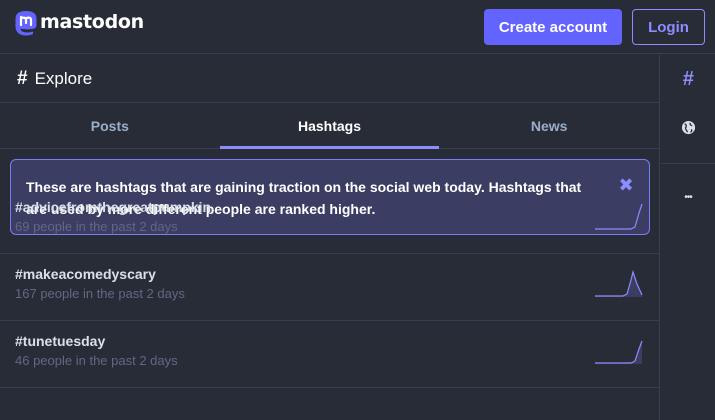 The height and width of the screenshot is (420, 715). What do you see at coordinates (22, 226) in the screenshot?
I see `hashtag-count: 69` at bounding box center [22, 226].